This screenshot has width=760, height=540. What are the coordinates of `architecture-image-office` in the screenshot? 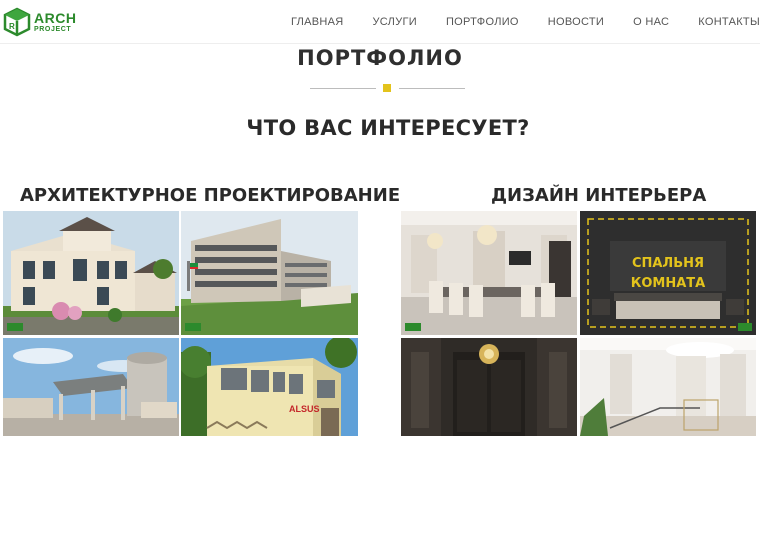 It's located at (269, 273).